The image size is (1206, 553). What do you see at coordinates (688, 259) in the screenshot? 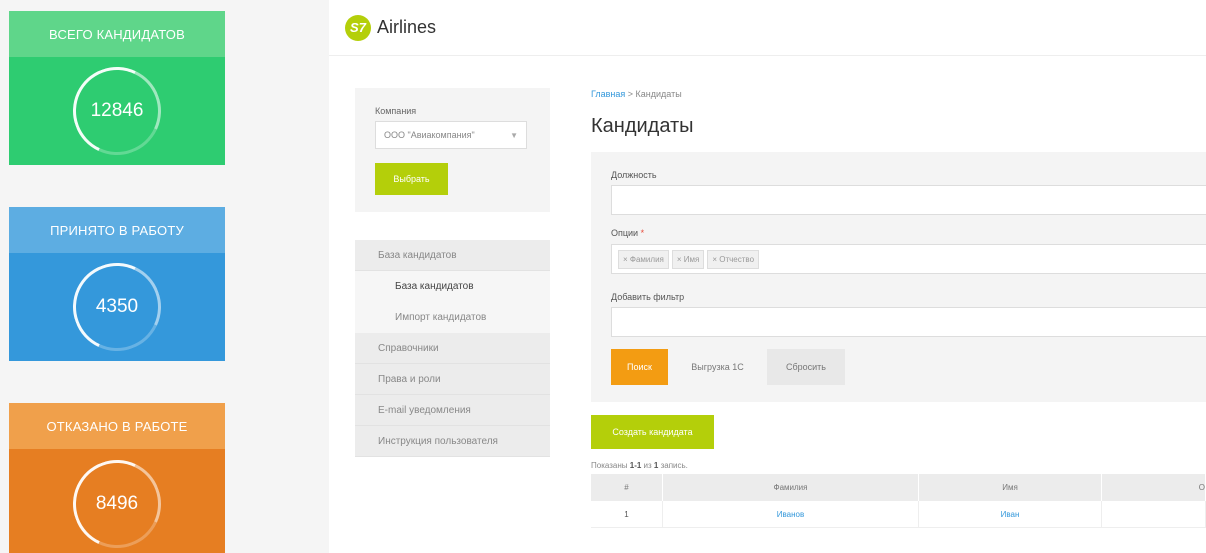
I see `option-tag-firstname: × Имя` at bounding box center [688, 259].